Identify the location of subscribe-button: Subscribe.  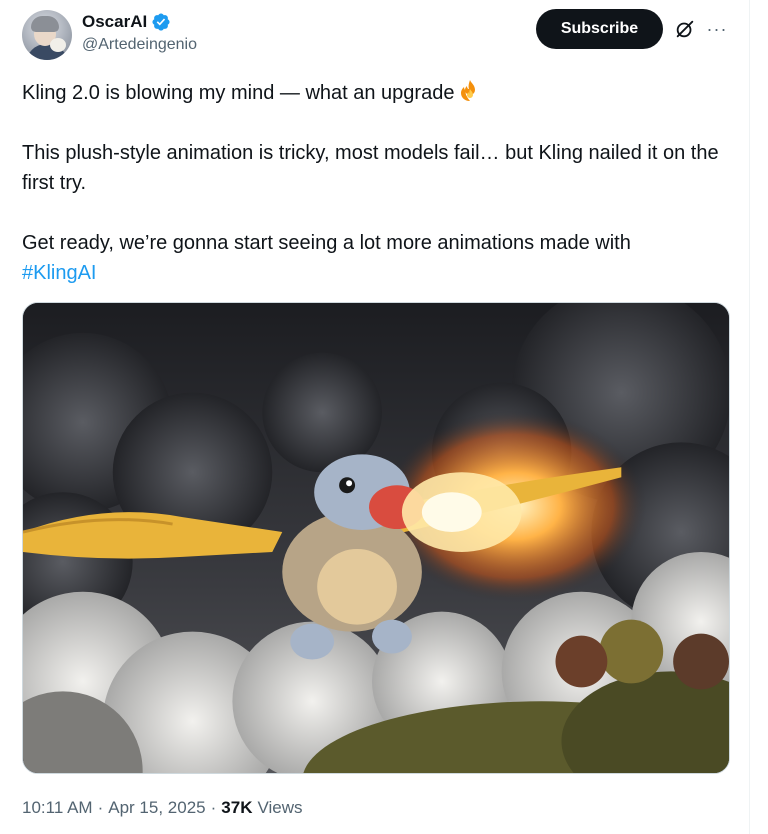
(599, 29).